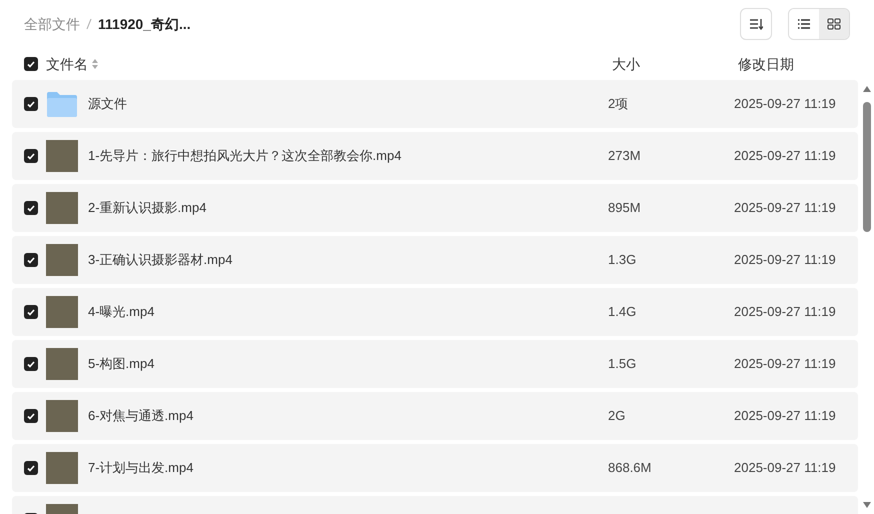 The image size is (874, 514). What do you see at coordinates (89, 24) in the screenshot?
I see `breadcrumb-separator-icon` at bounding box center [89, 24].